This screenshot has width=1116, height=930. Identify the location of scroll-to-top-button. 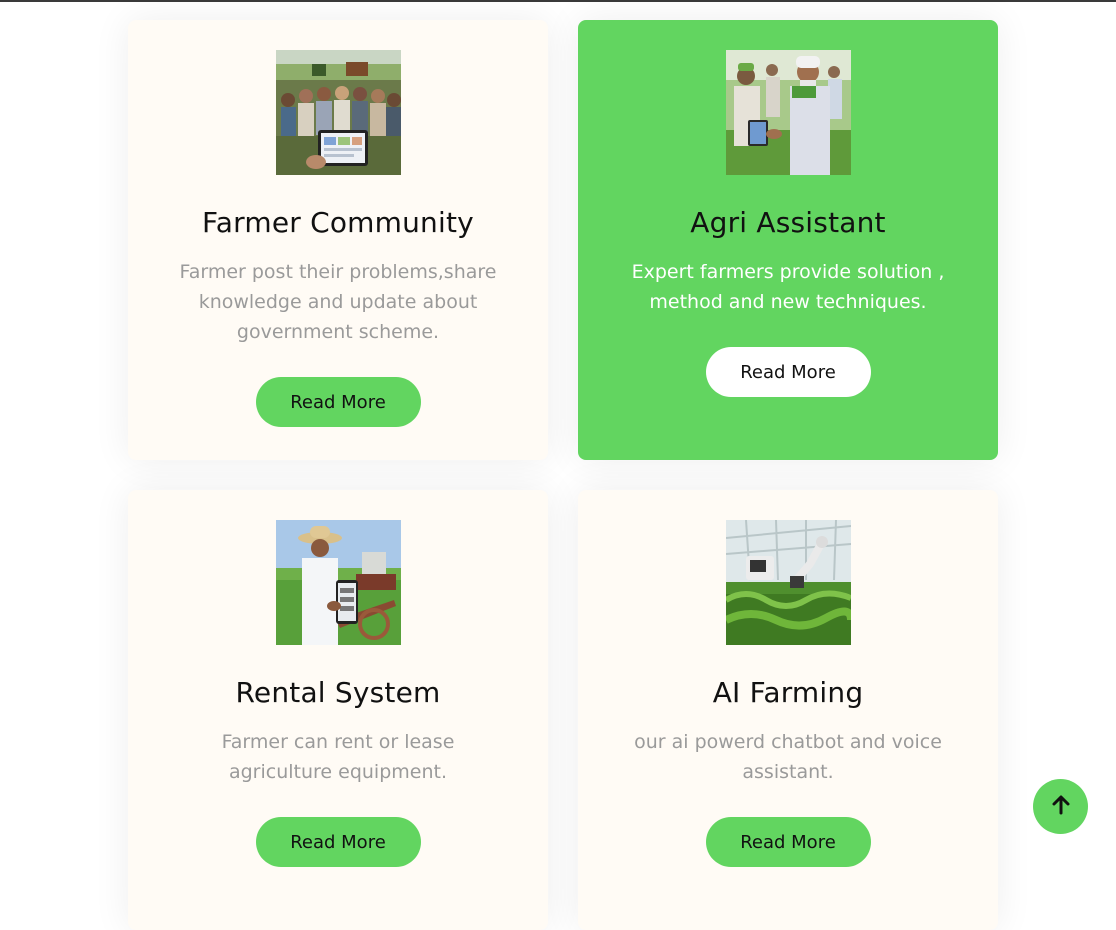
(1060, 806).